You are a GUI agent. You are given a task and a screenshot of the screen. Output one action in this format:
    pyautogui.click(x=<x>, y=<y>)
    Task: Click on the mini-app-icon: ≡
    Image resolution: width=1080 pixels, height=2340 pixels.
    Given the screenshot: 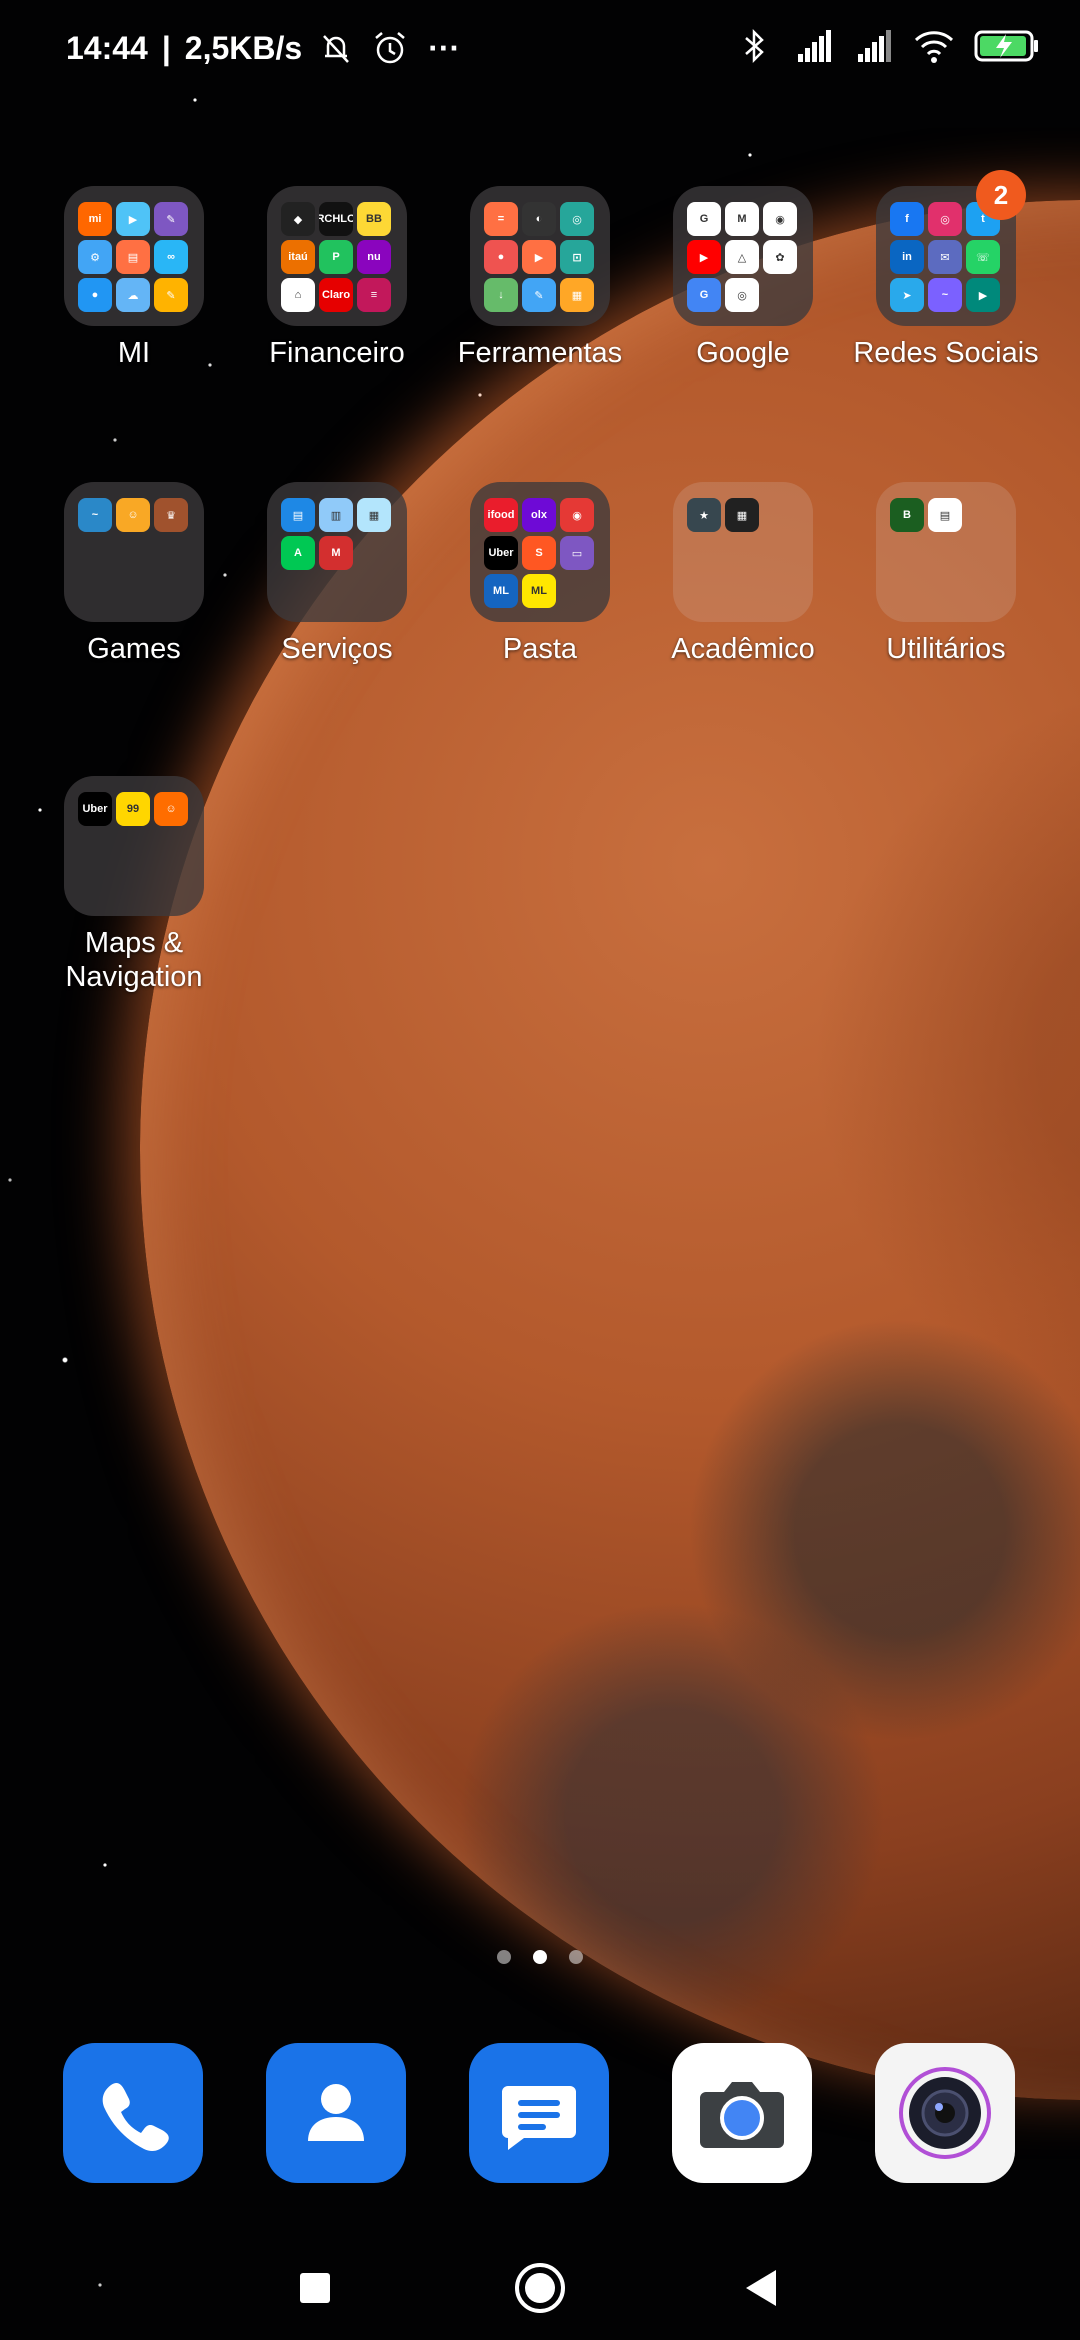 What is the action you would take?
    pyautogui.click(x=374, y=295)
    